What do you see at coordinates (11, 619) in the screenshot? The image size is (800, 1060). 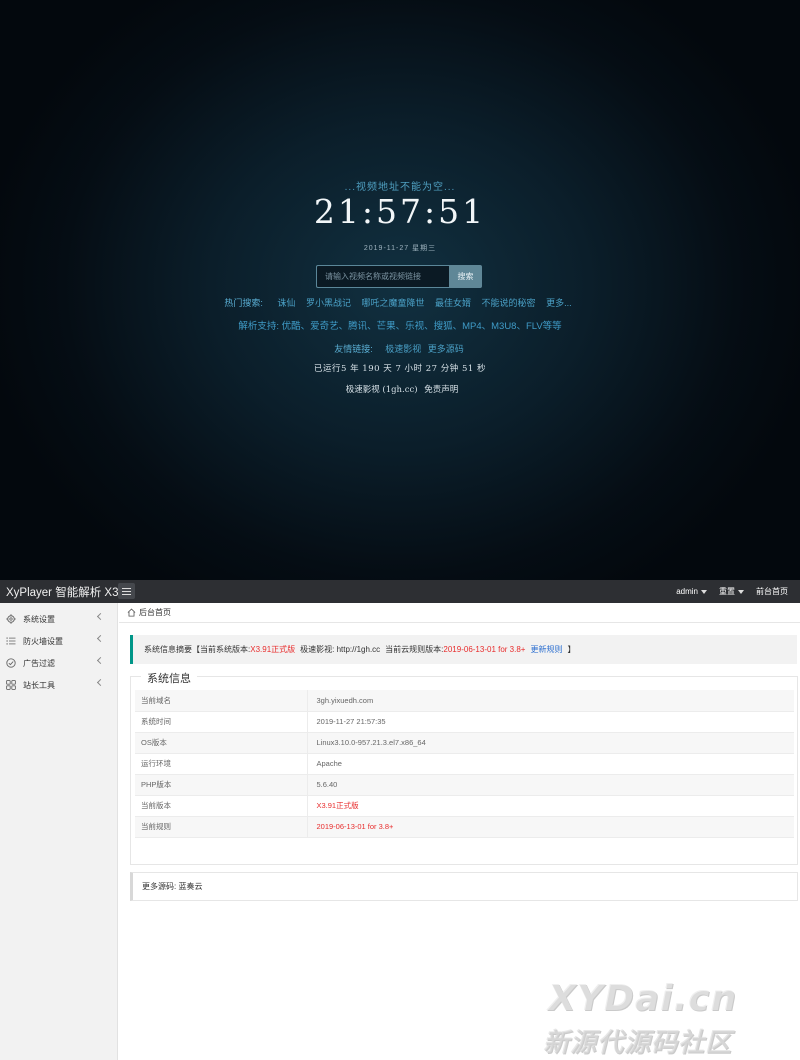 I see `gear-icon` at bounding box center [11, 619].